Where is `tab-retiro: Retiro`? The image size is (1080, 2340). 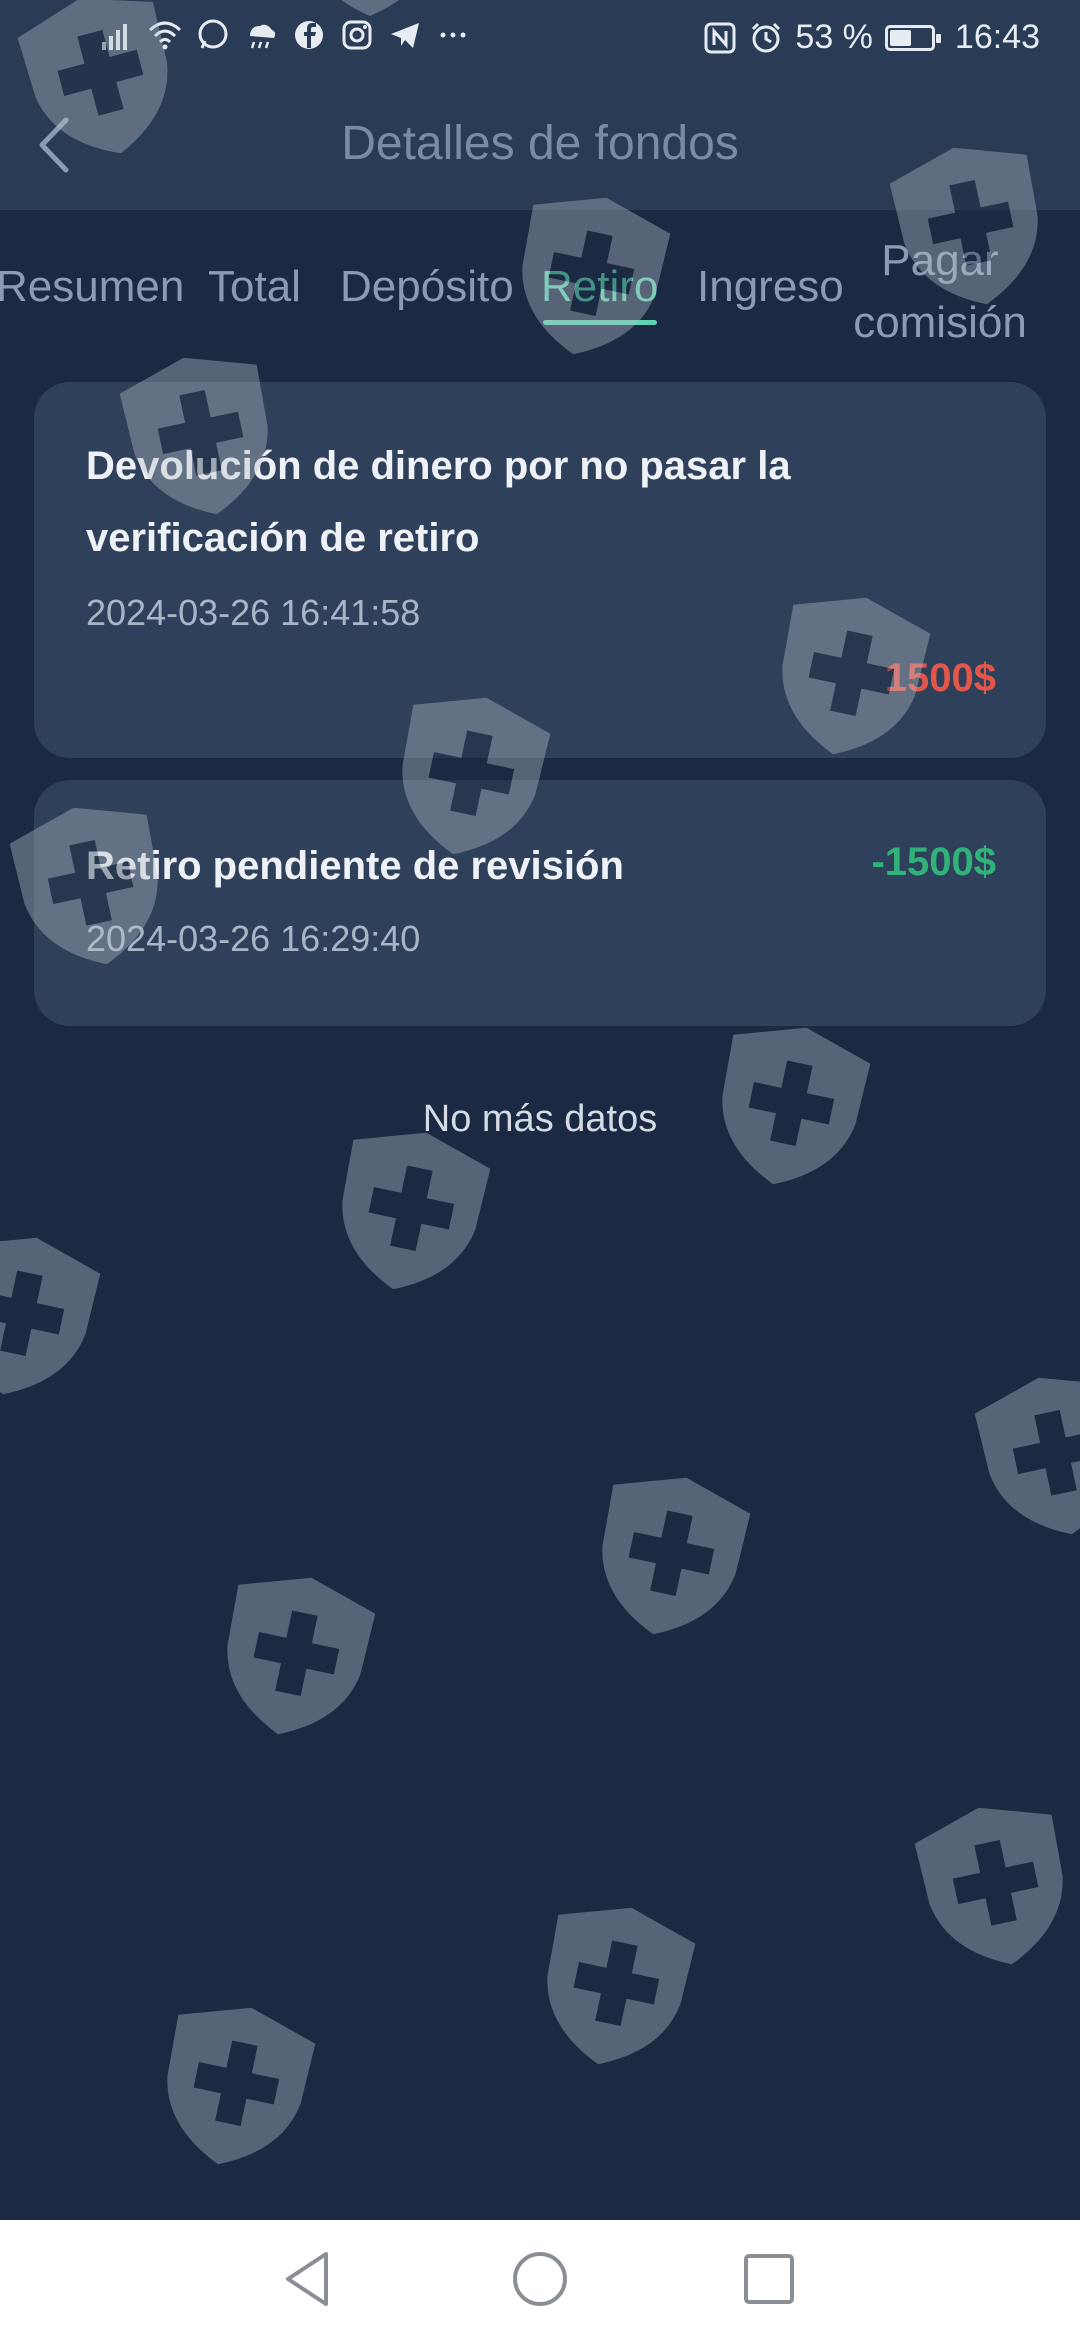 tab-retiro: Retiro is located at coordinates (599, 287).